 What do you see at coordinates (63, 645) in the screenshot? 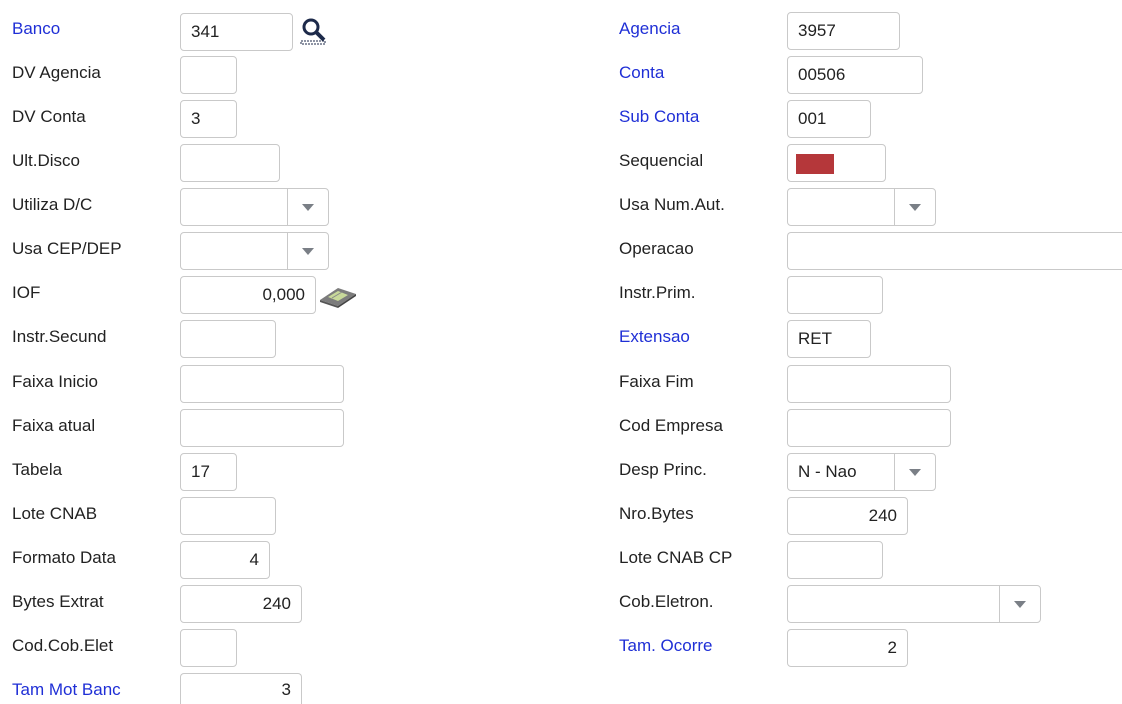
I see `cod-cob-elet-label: Cod.Cob.Elet` at bounding box center [63, 645].